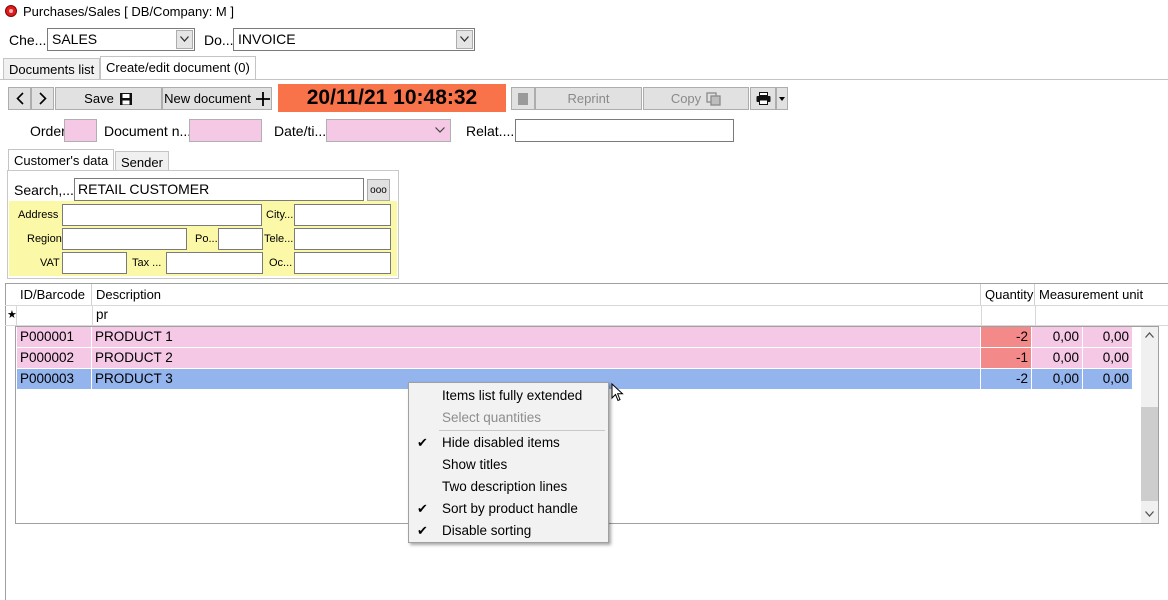  I want to click on menu-item-show-titles: Show titles, so click(508, 465).